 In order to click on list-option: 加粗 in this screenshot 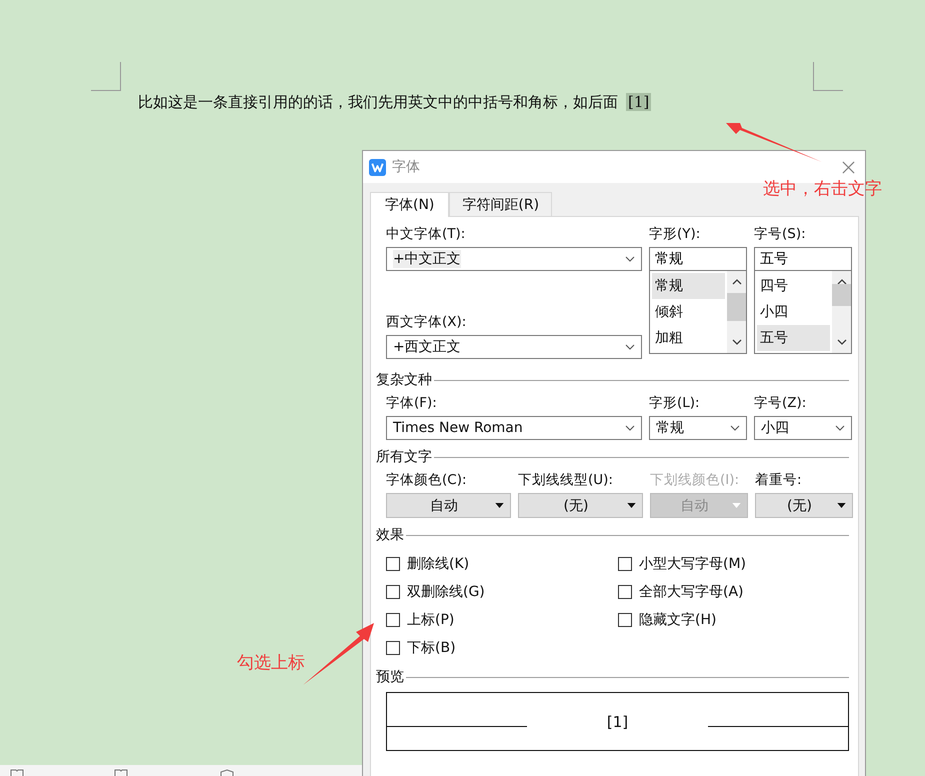, I will do `click(688, 338)`.